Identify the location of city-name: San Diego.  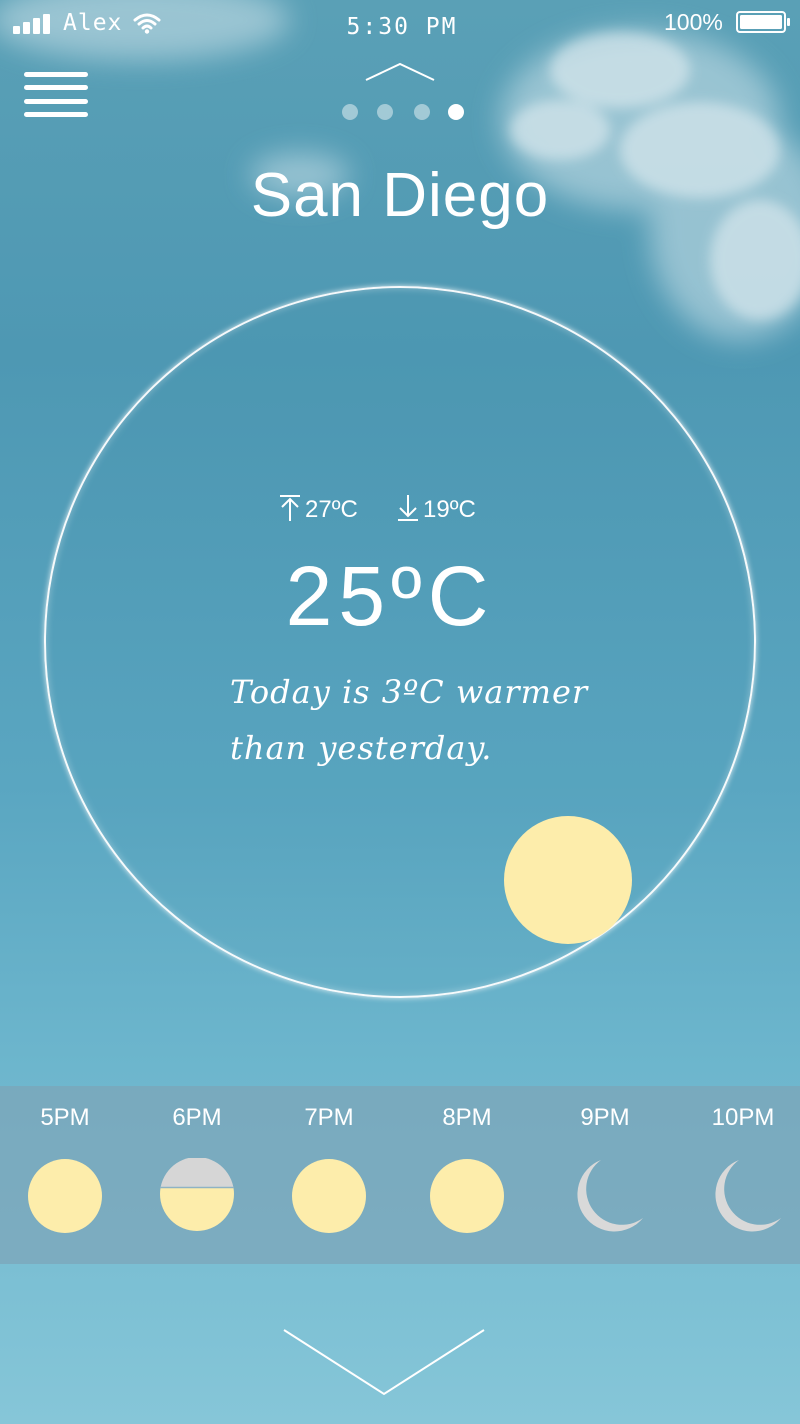
(400, 195).